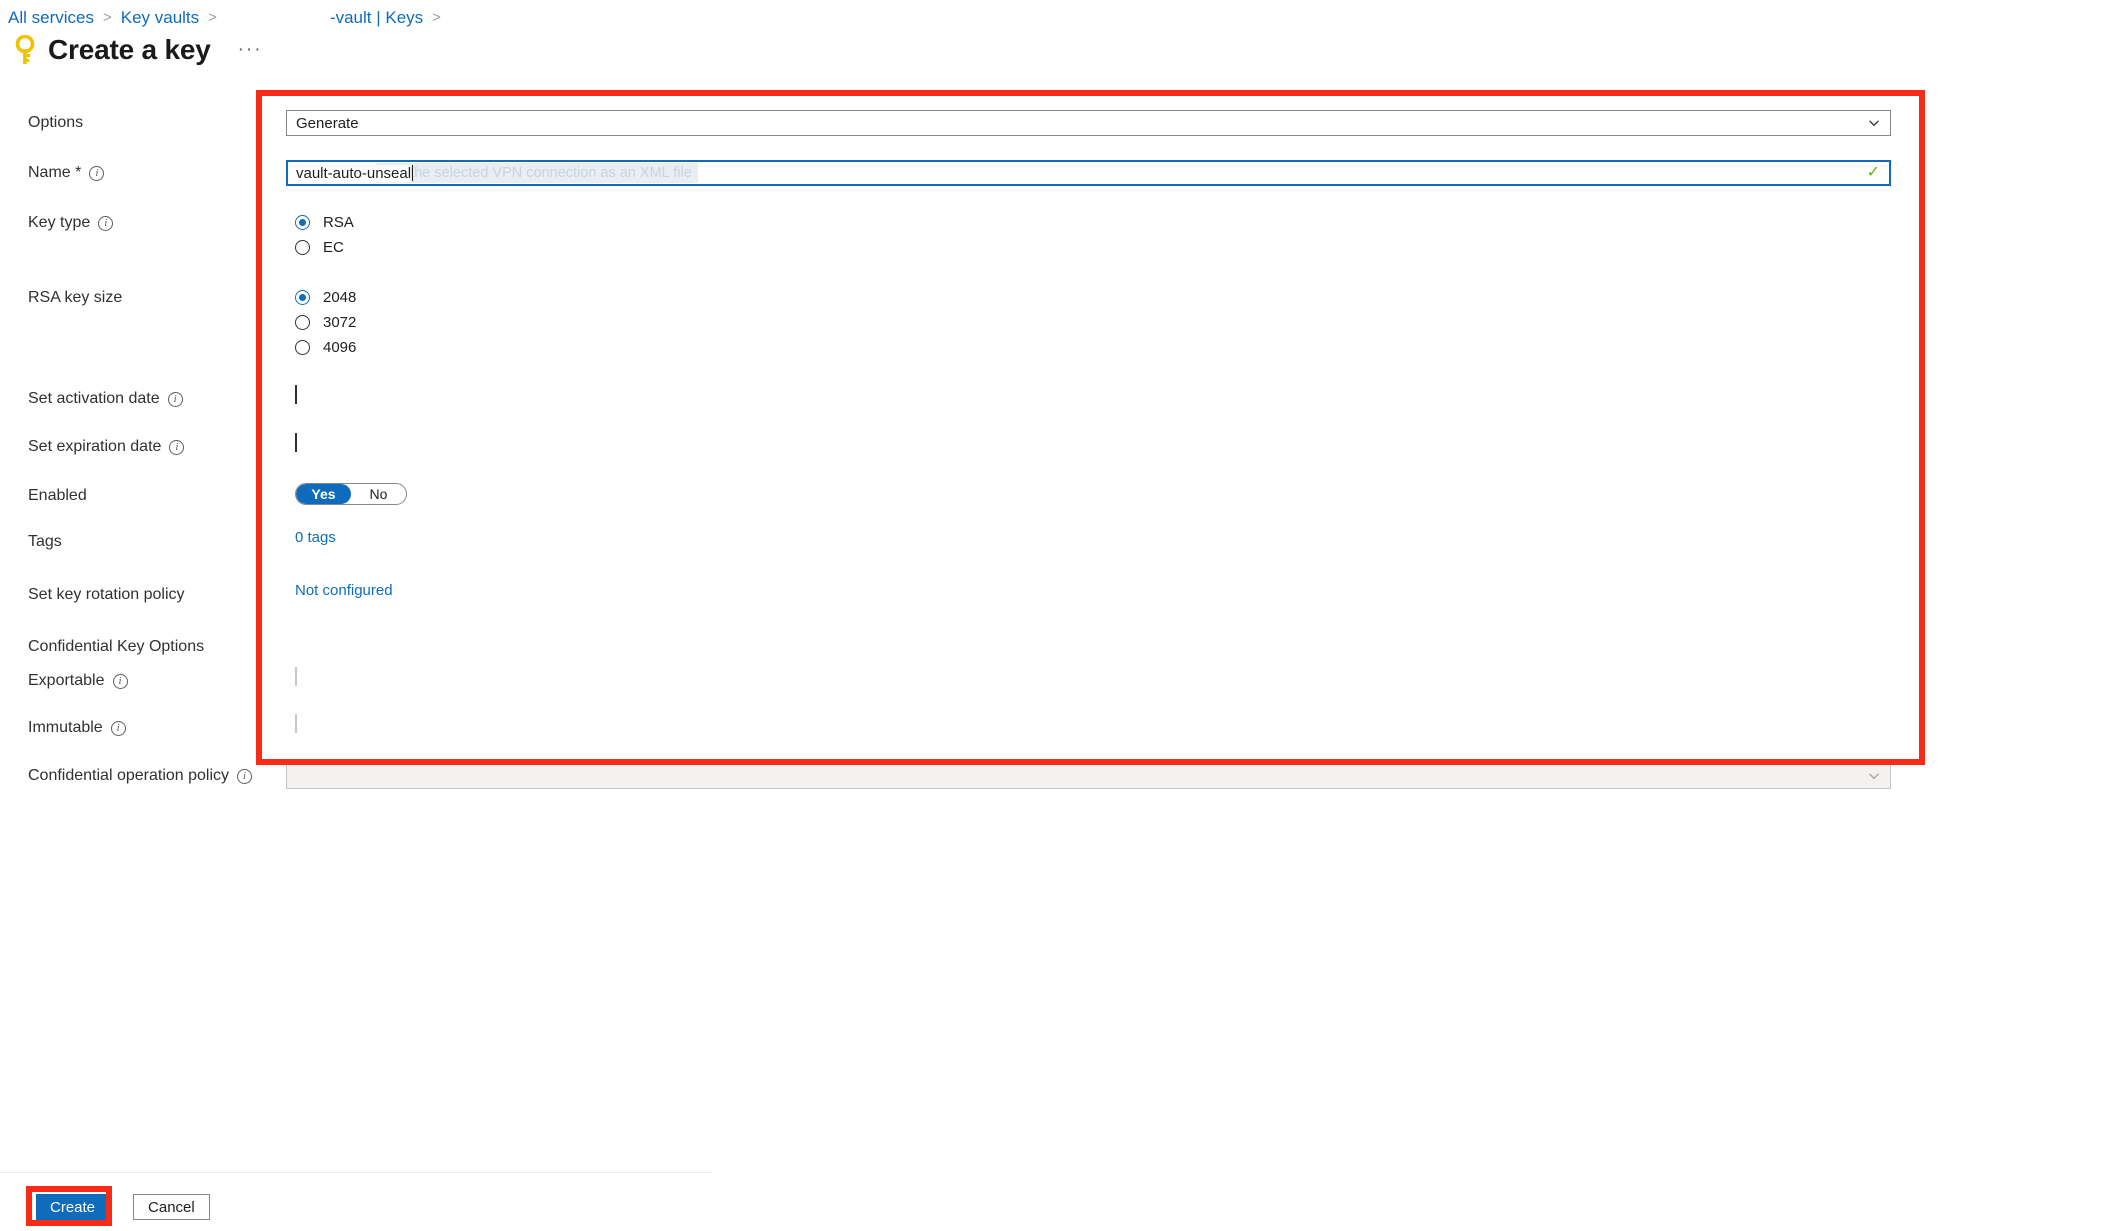  Describe the element at coordinates (354, 173) in the screenshot. I see `name-input-value: vault-auto-unseal` at that location.